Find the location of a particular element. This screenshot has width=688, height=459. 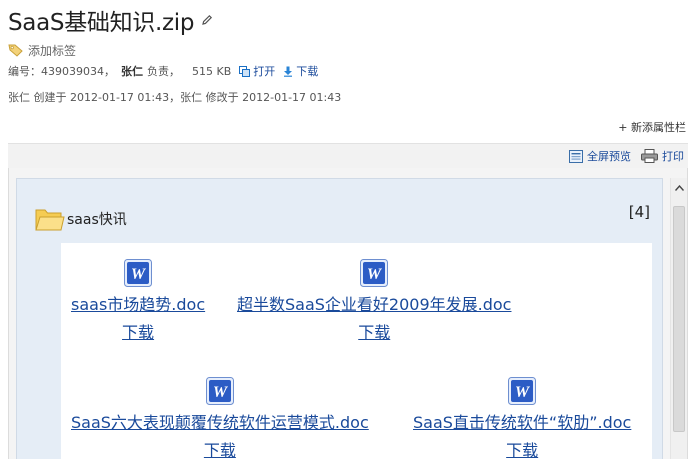

open-icon is located at coordinates (245, 71).